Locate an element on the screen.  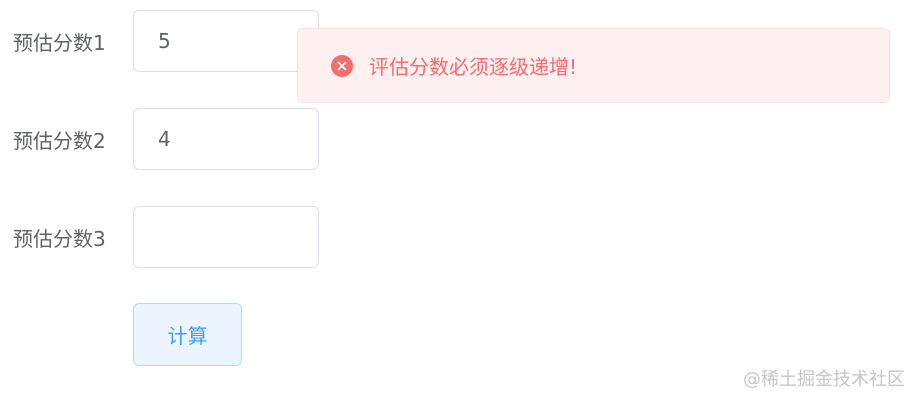
score-3-label: 预估分数3 is located at coordinates (59, 238).